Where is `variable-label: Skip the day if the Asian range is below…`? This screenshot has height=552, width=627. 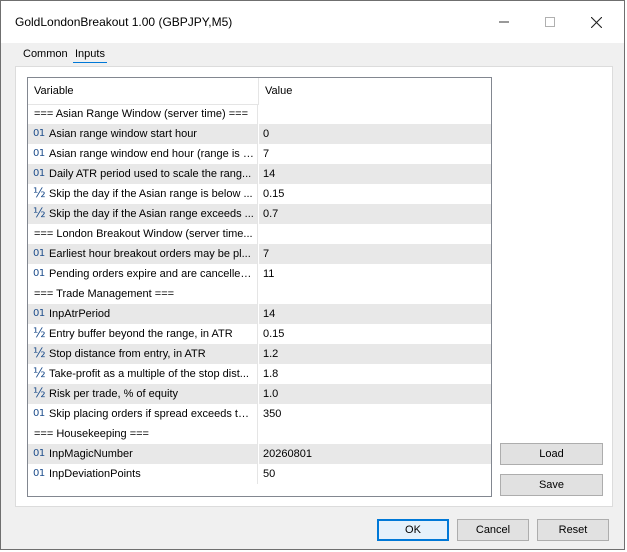
variable-label: Skip the day if the Asian range is below… is located at coordinates (151, 194).